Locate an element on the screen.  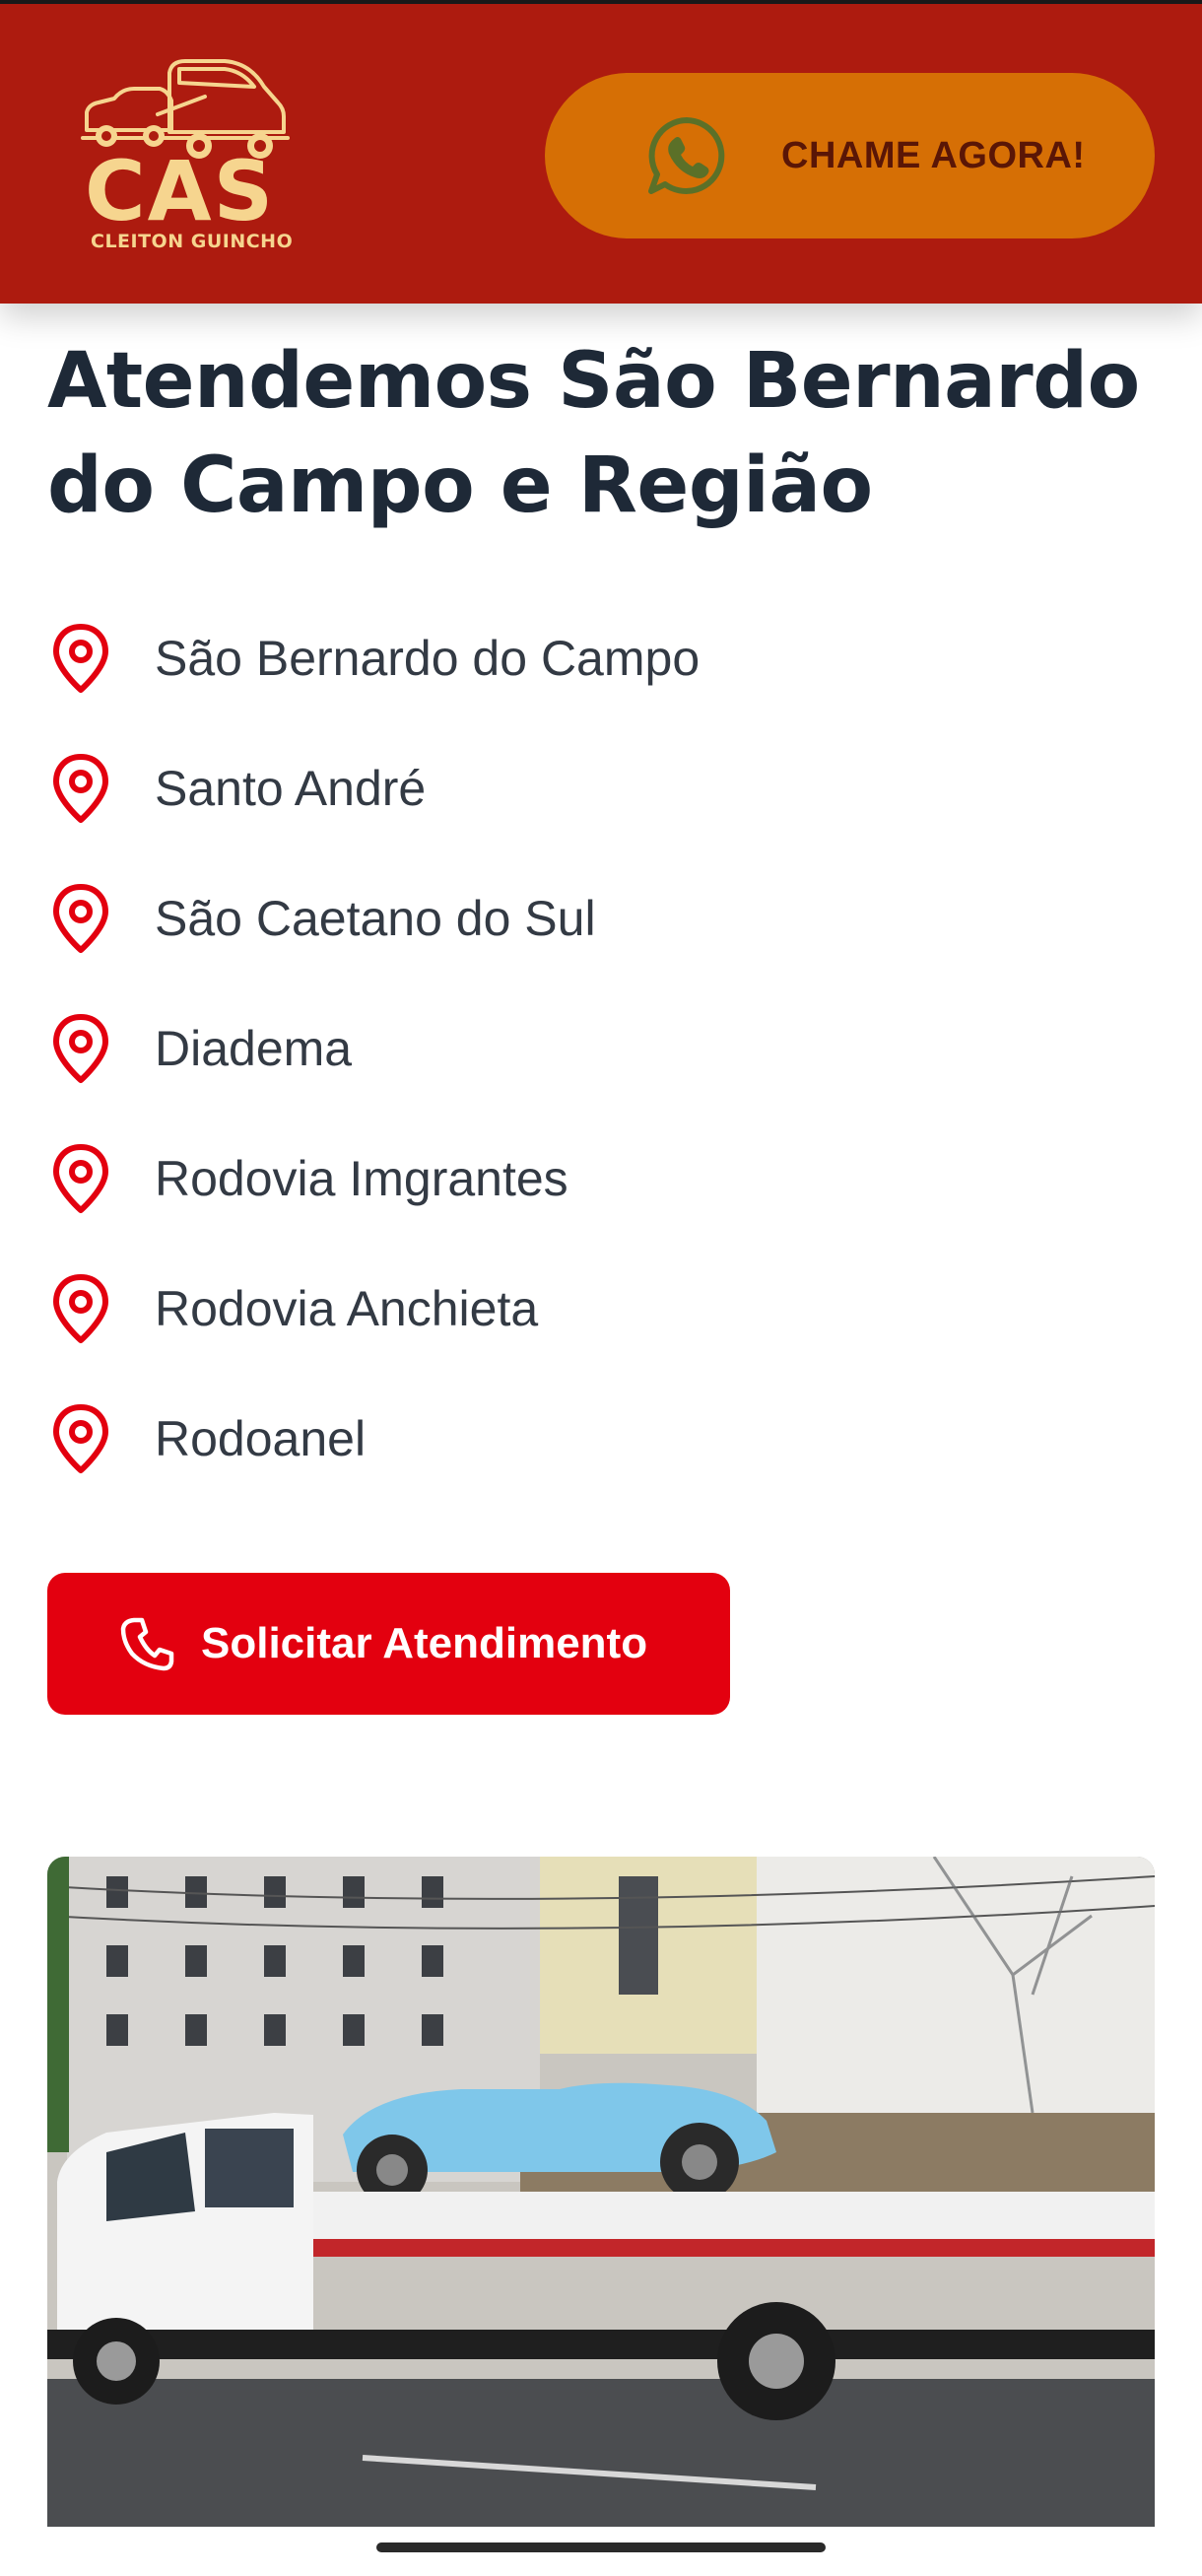
list-item: São Caetano do Sul is located at coordinates (604, 936).